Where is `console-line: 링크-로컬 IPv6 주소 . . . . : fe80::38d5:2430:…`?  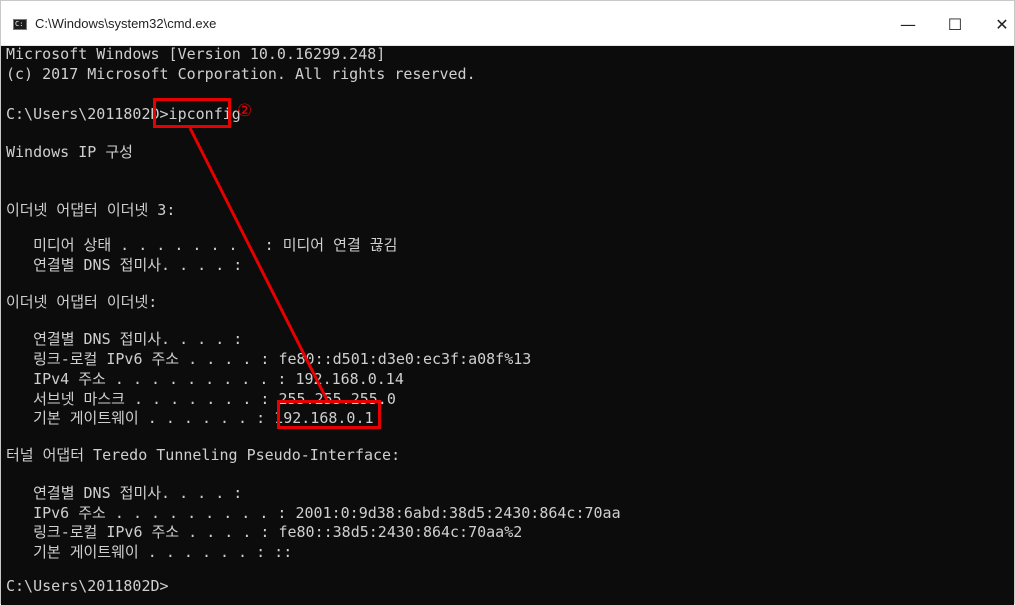
console-line: 링크-로컬 IPv6 주소 . . . . : fe80::38d5:2430:… is located at coordinates (264, 532).